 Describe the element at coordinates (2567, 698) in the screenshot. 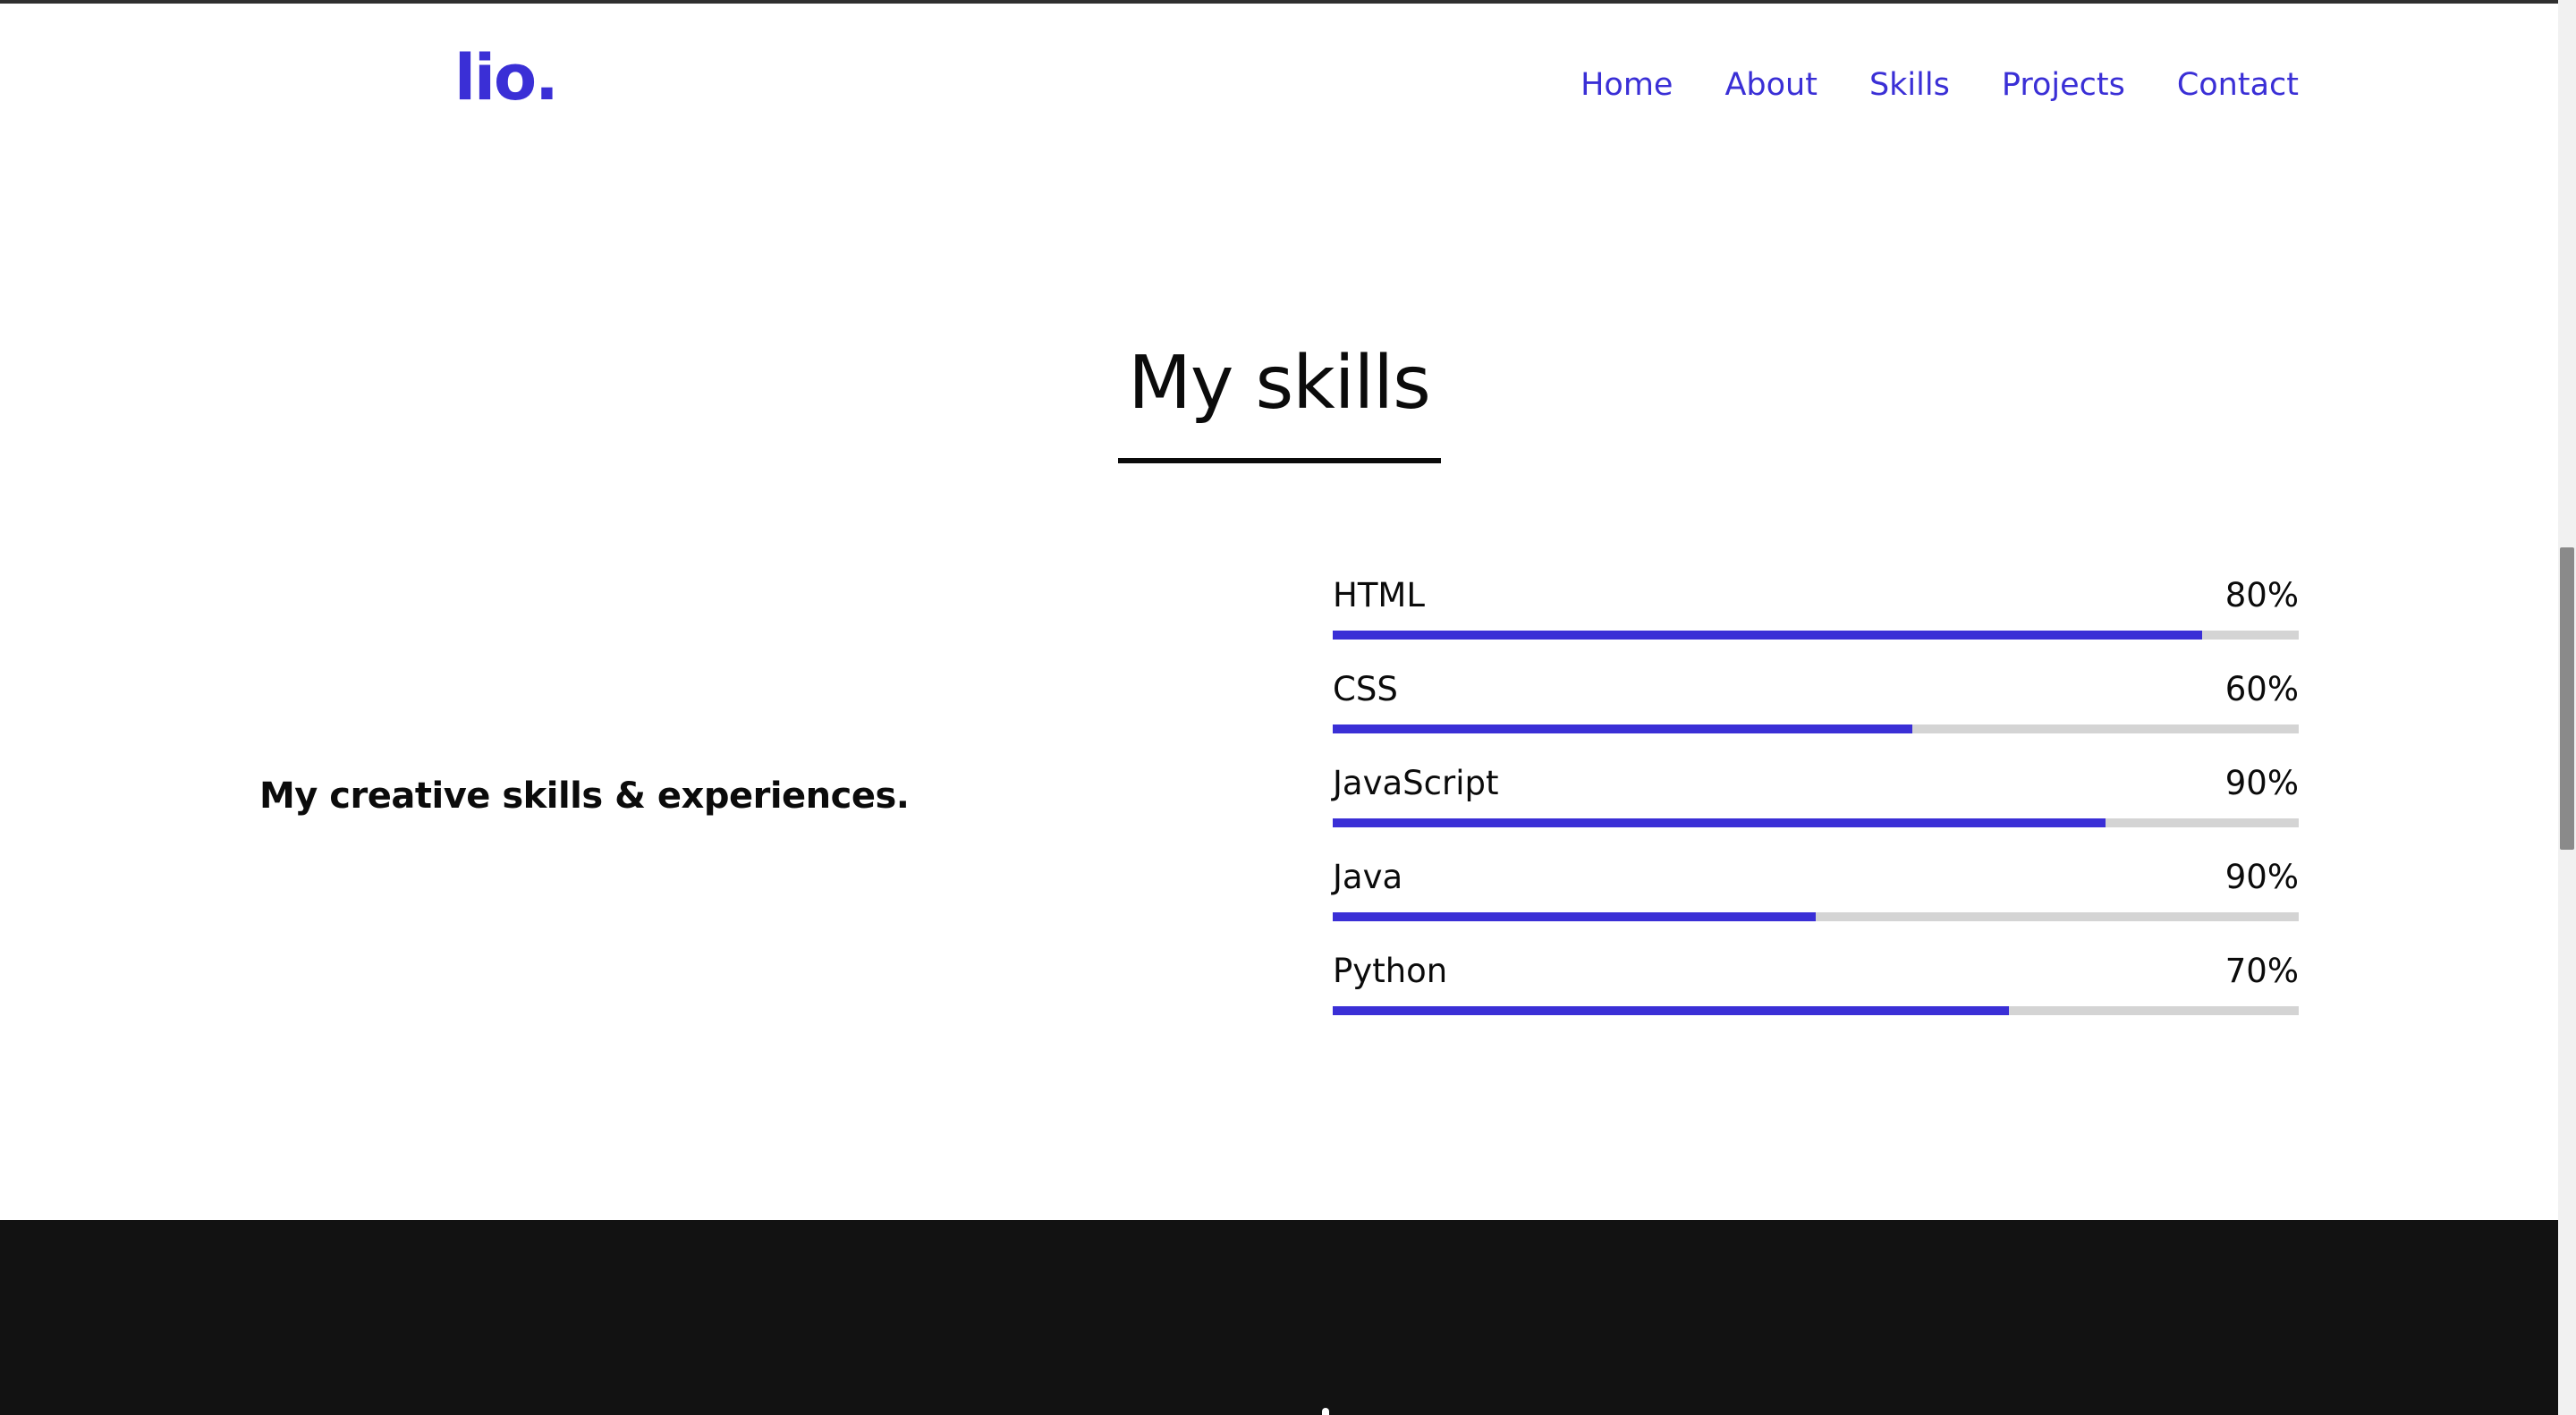

I see `scrollbar-thumb` at that location.